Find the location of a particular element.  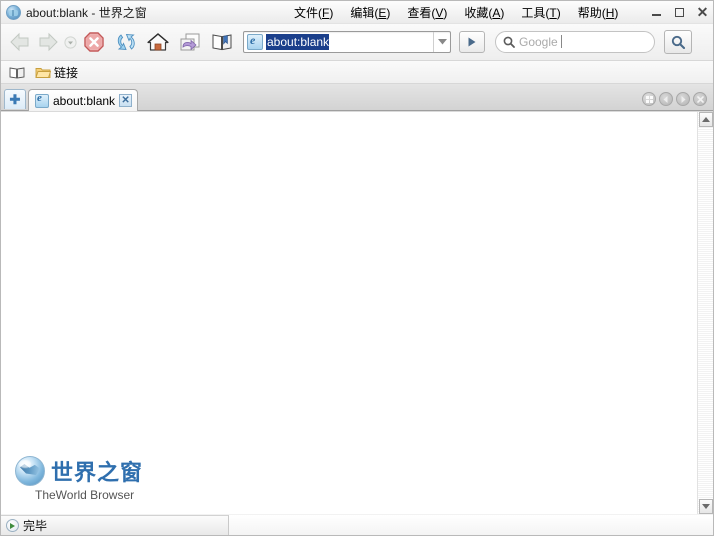

address-input: about:blank is located at coordinates (349, 42).